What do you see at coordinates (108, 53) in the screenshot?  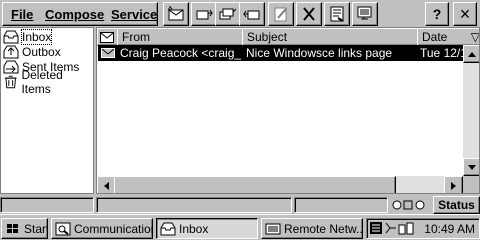 I see `read-mail-icon` at bounding box center [108, 53].